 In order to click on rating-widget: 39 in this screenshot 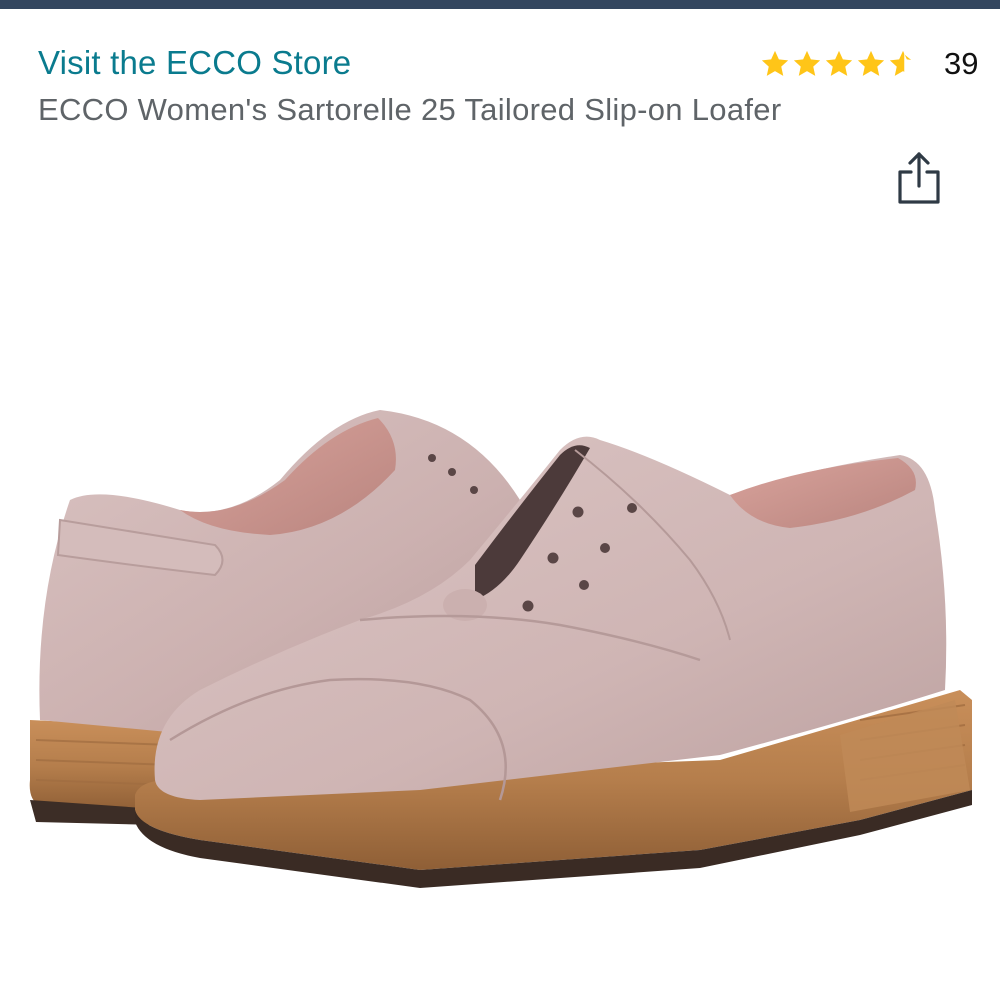, I will do `click(869, 64)`.